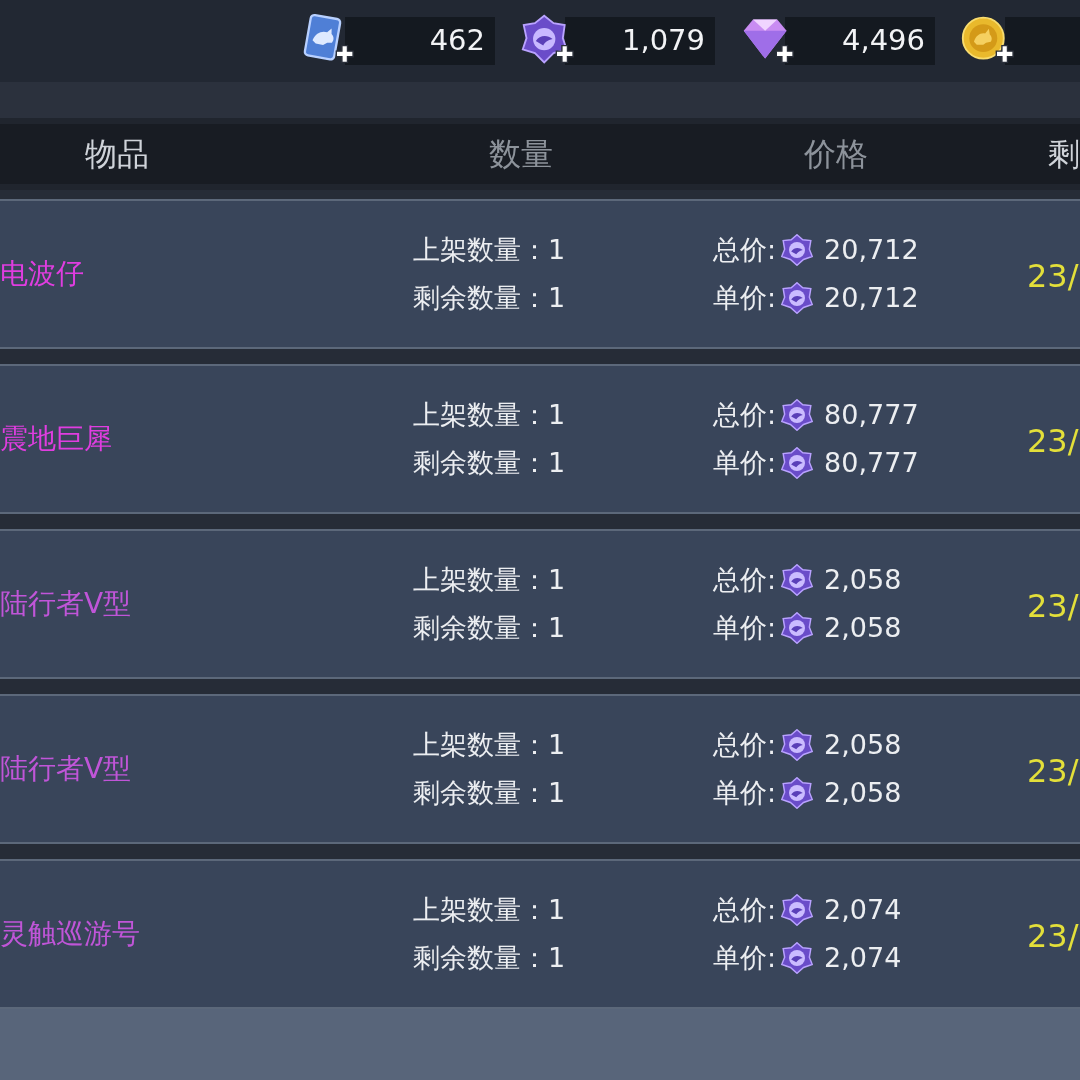 The height and width of the screenshot is (1080, 1080). What do you see at coordinates (56, 438) in the screenshot?
I see `item-name: 震地巨犀` at bounding box center [56, 438].